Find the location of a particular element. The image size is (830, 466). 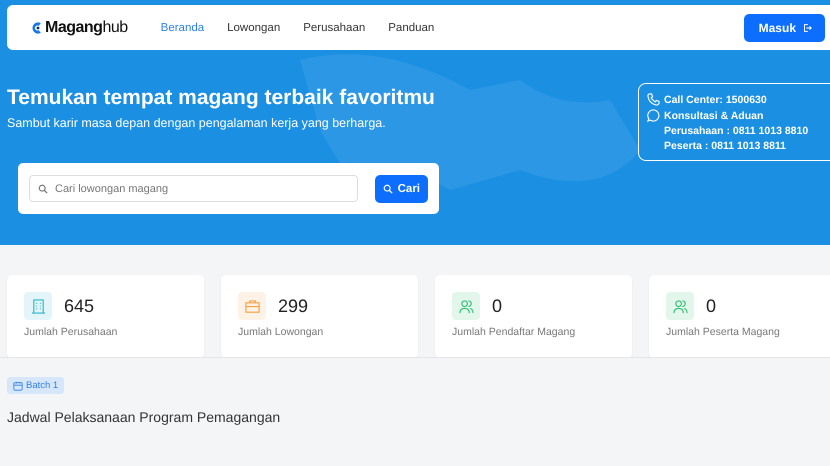

login-button: Masuk is located at coordinates (784, 28).